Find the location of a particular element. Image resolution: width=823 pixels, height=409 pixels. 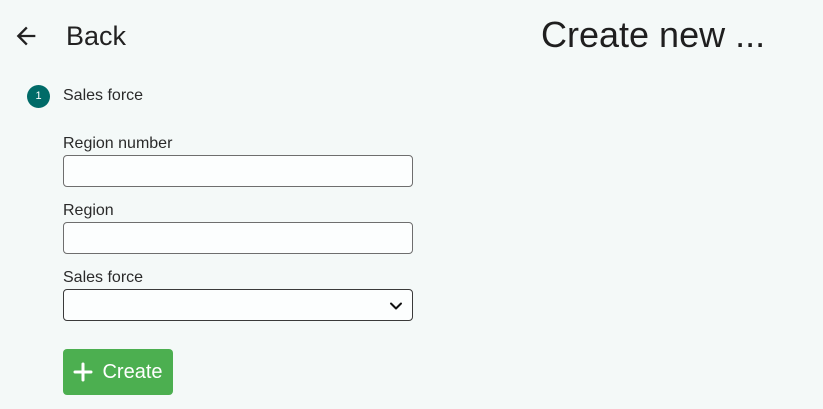

create-button-label: Create is located at coordinates (132, 371).